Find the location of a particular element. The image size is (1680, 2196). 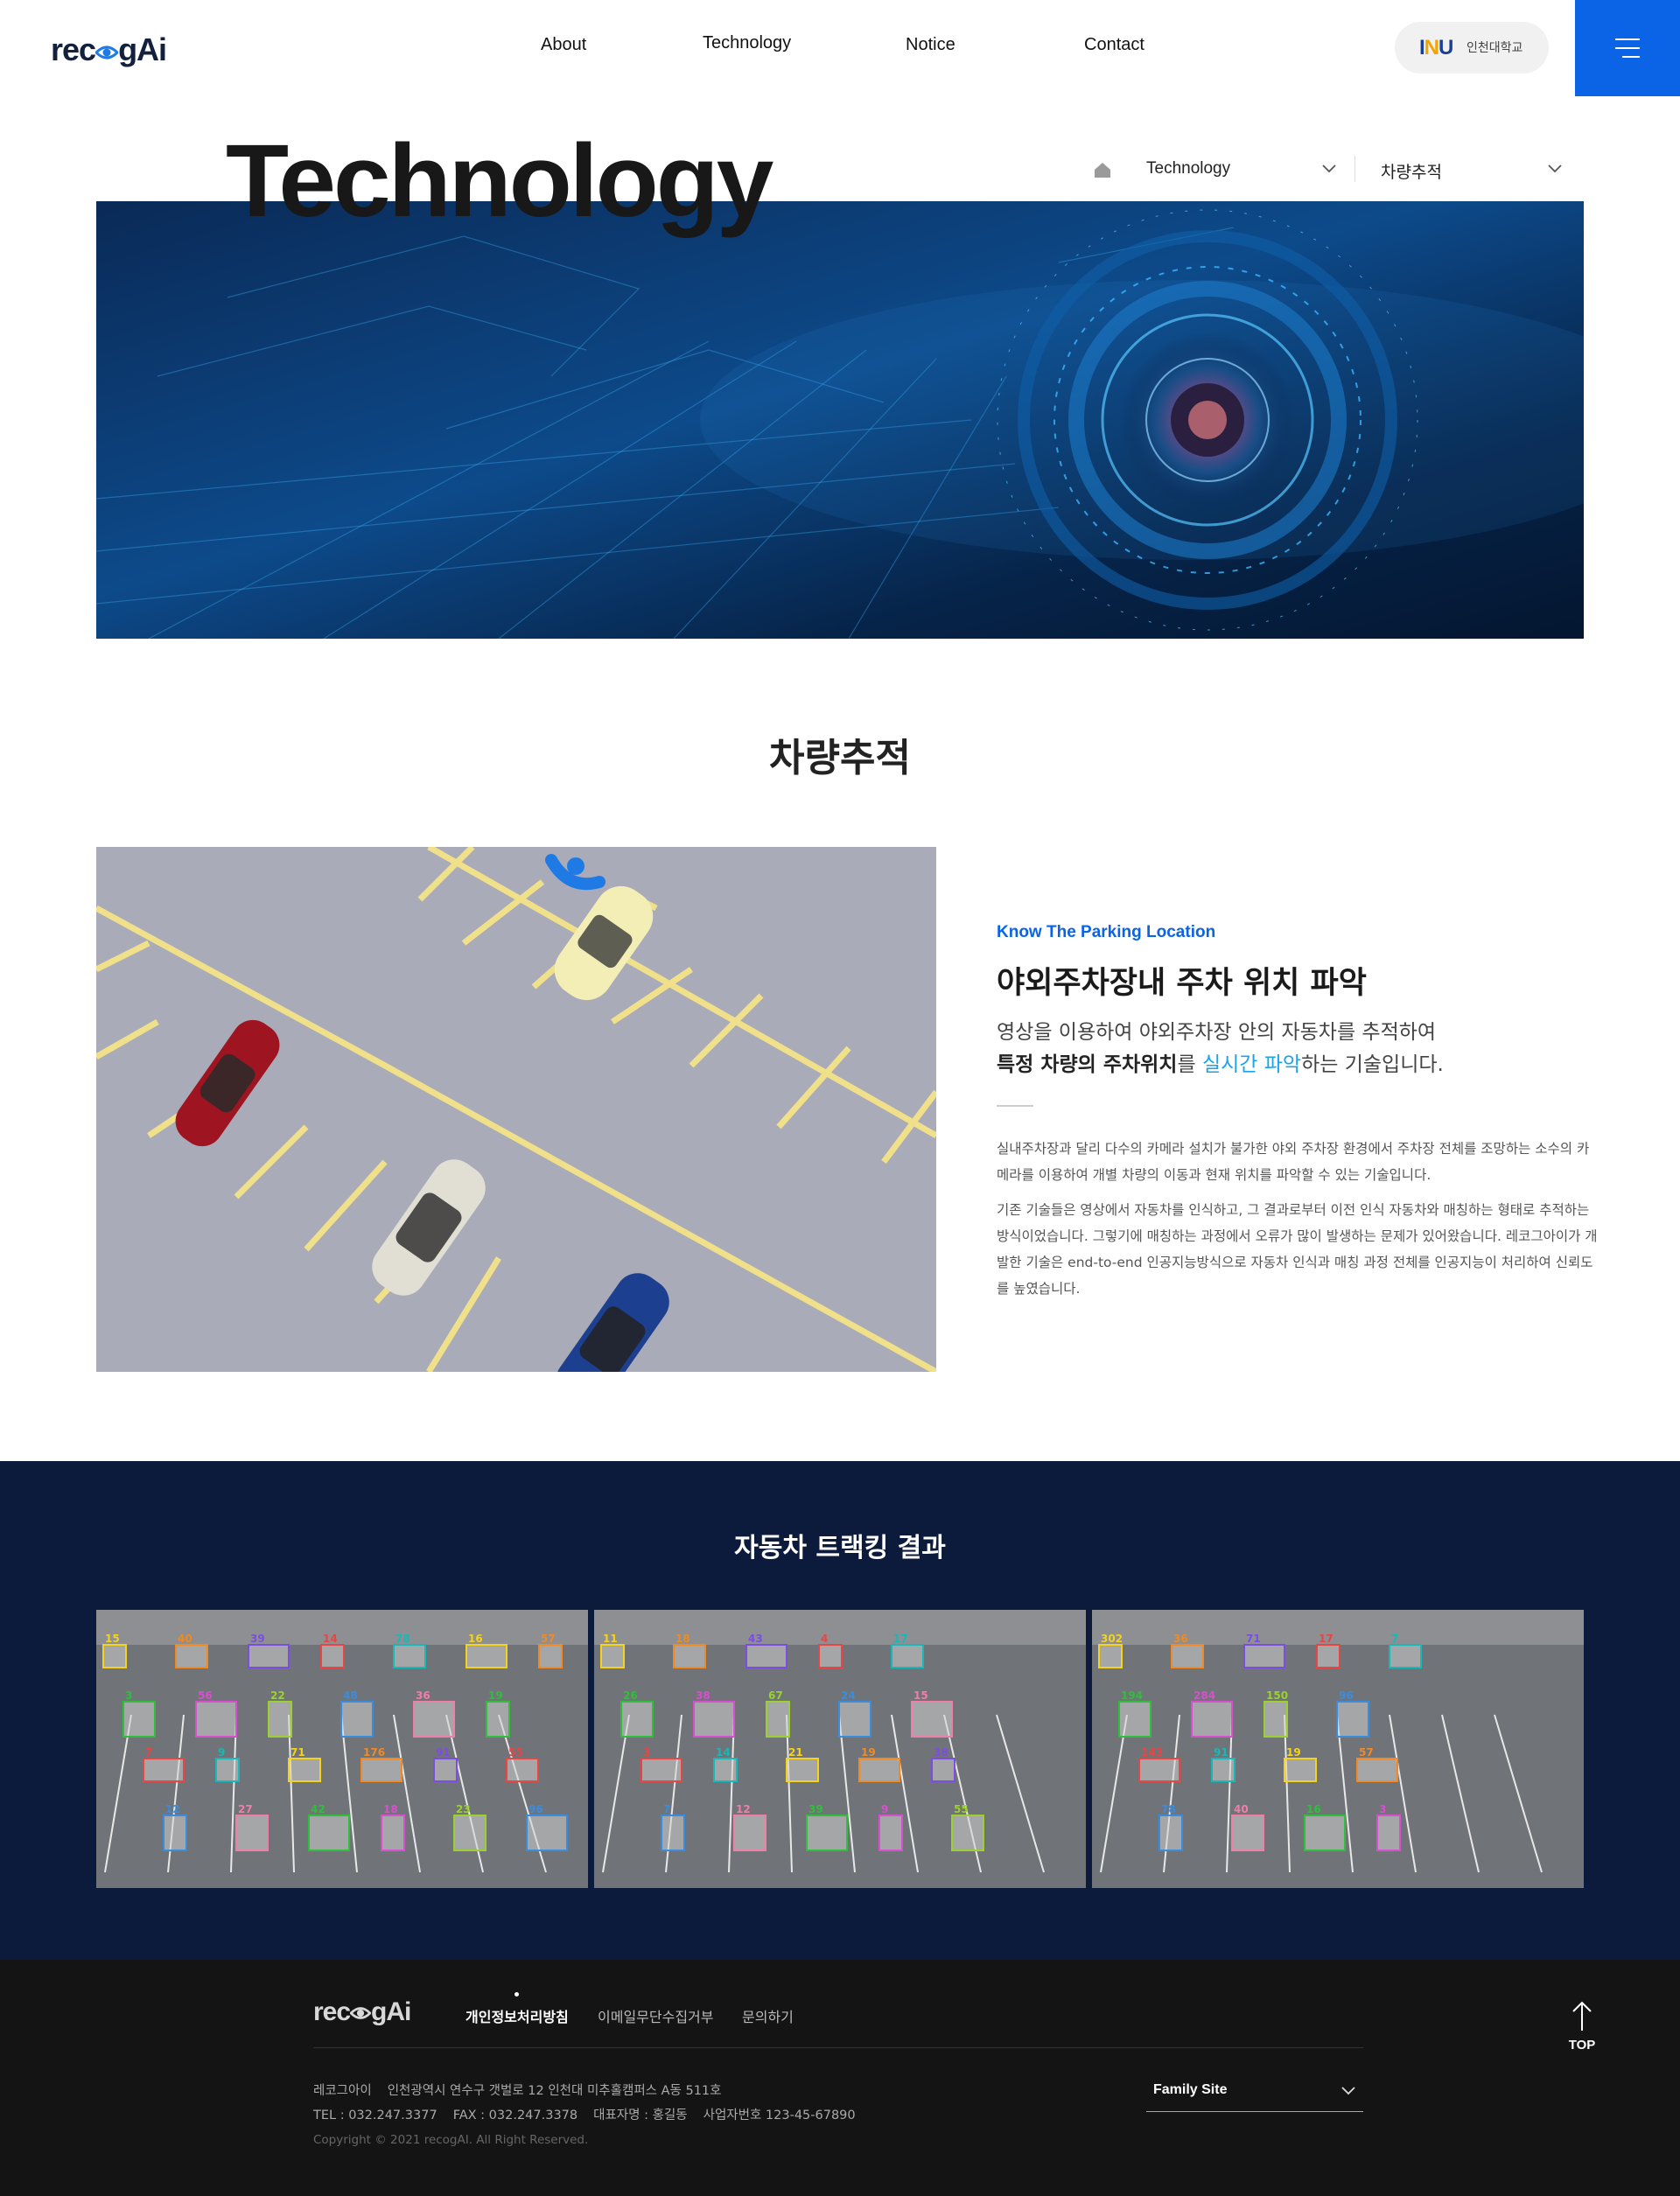

tracked-car-label: 36 is located at coordinates (1180, 1639).